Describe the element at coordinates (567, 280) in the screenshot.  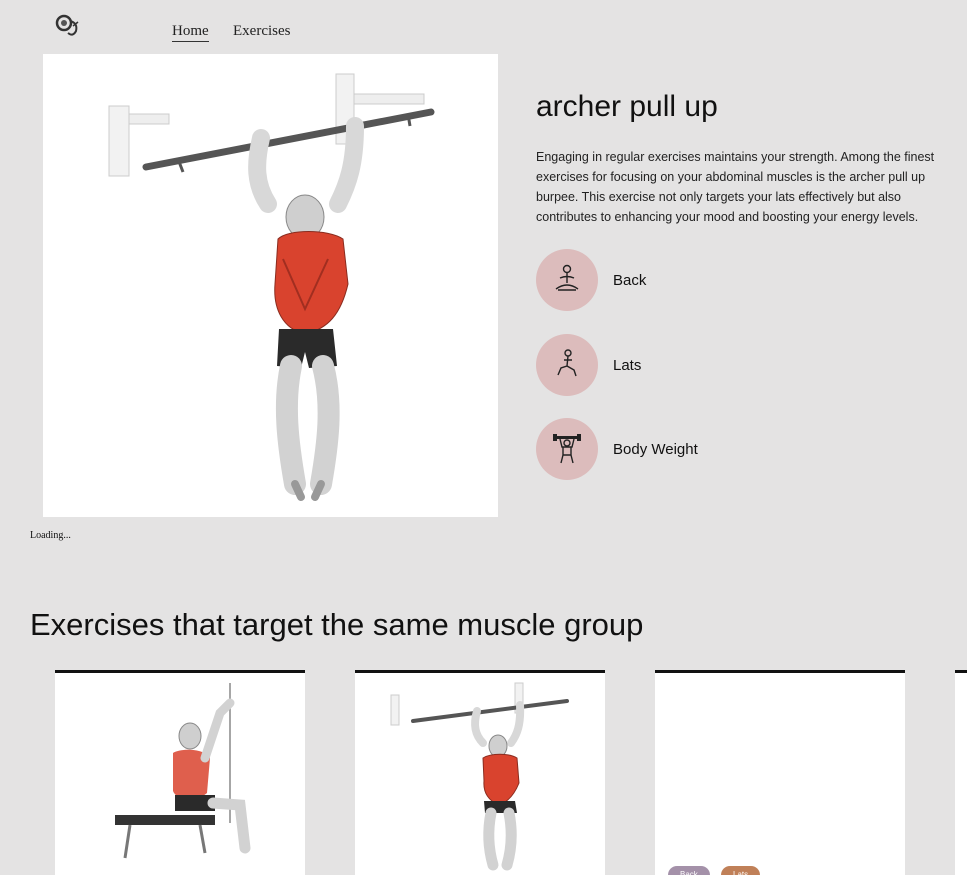
I see `meditation-pose-icon` at that location.